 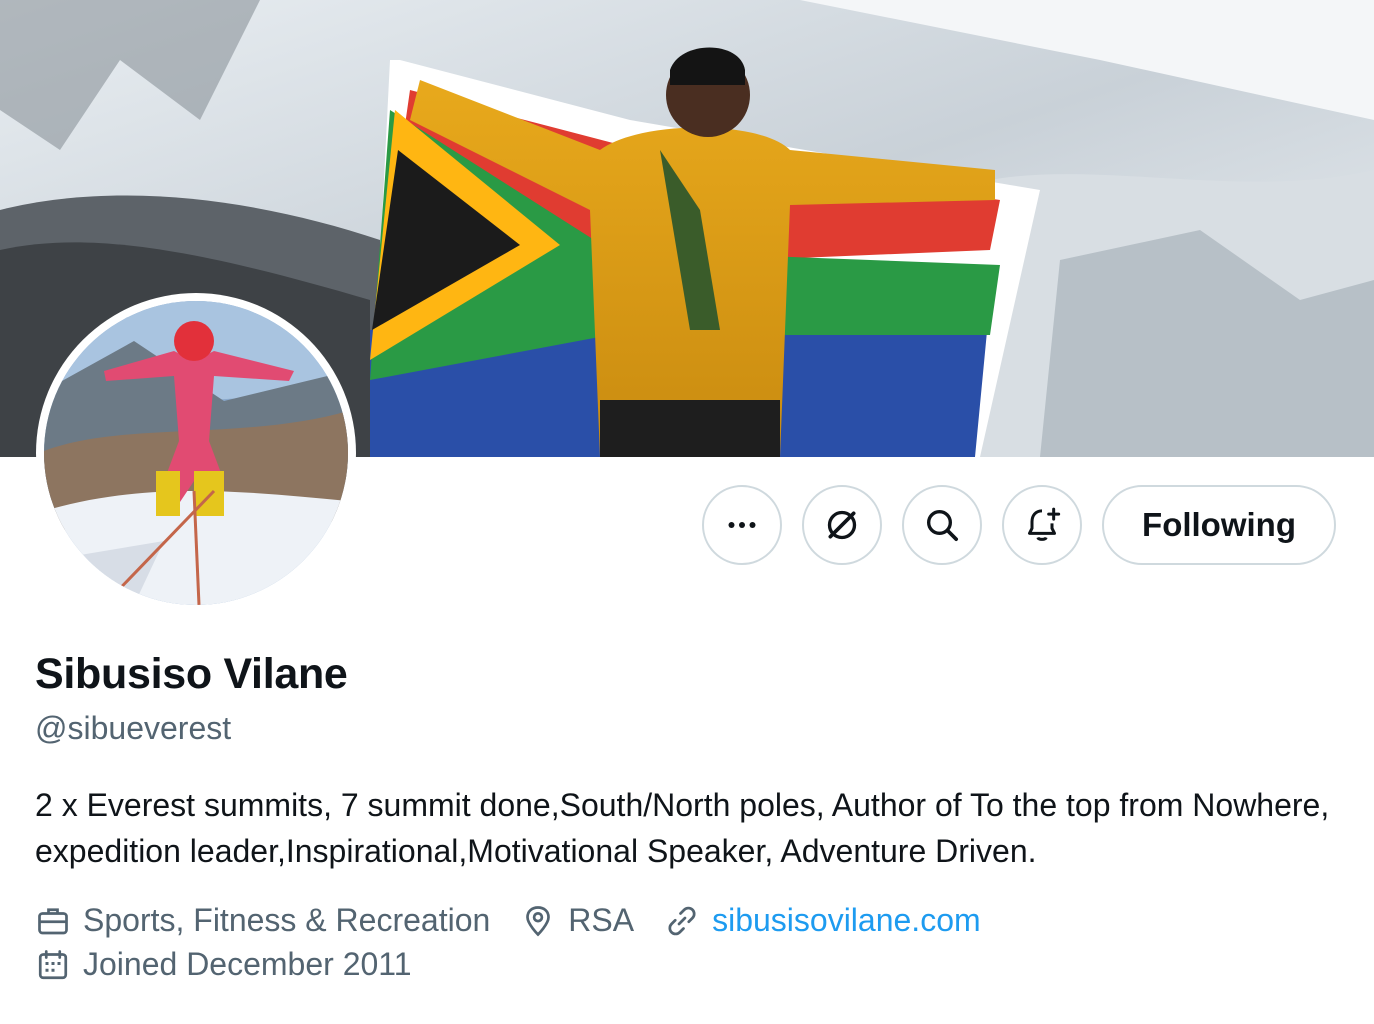 What do you see at coordinates (247, 964) in the screenshot?
I see `joined-label: Joined December 2011` at bounding box center [247, 964].